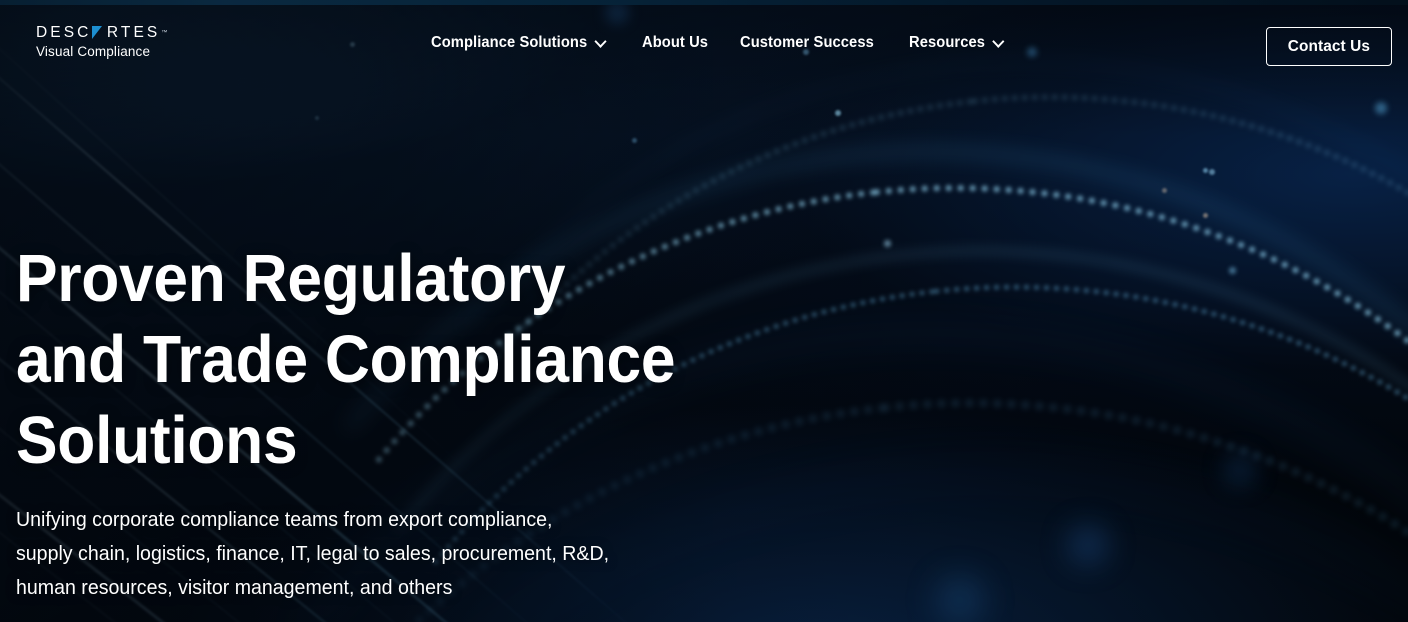  What do you see at coordinates (947, 42) in the screenshot?
I see `nav-item-label: Resources` at bounding box center [947, 42].